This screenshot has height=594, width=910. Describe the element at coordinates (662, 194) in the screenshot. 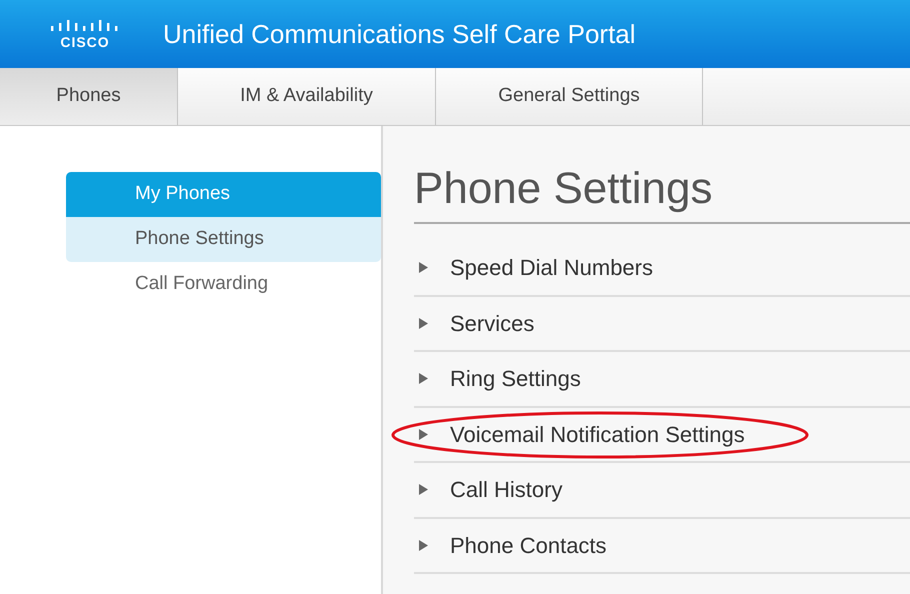

I see `page-heading: Phone Settings` at that location.